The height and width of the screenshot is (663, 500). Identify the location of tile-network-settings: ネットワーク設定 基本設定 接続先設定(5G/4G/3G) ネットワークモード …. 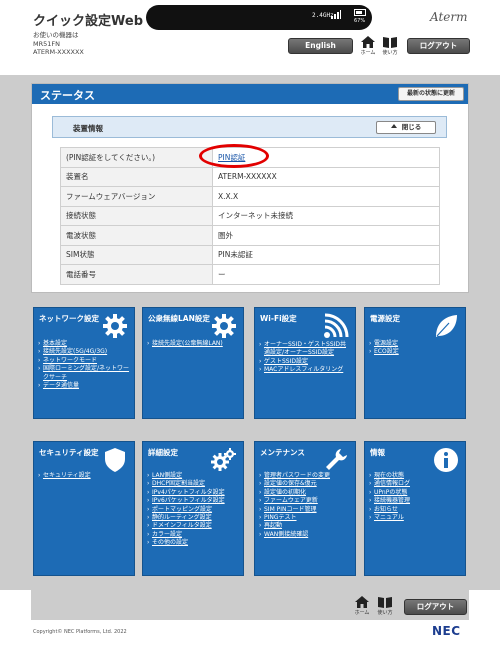
(84, 363).